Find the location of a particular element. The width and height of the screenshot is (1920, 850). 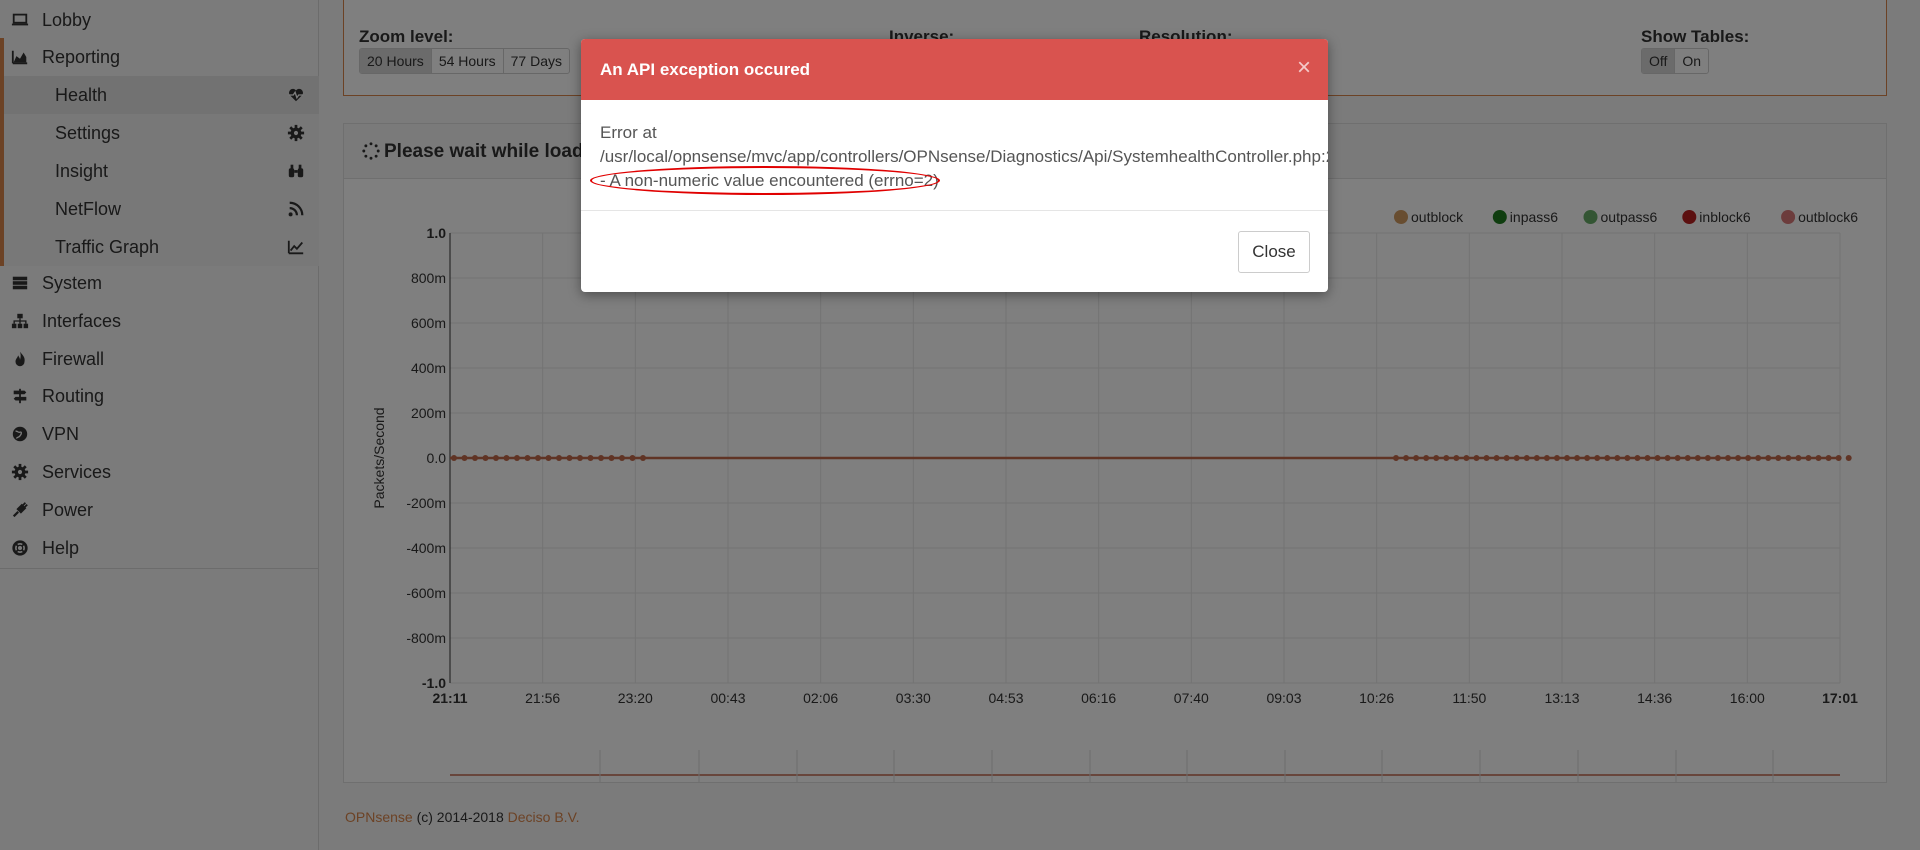

close-icon: × is located at coordinates (1304, 68).